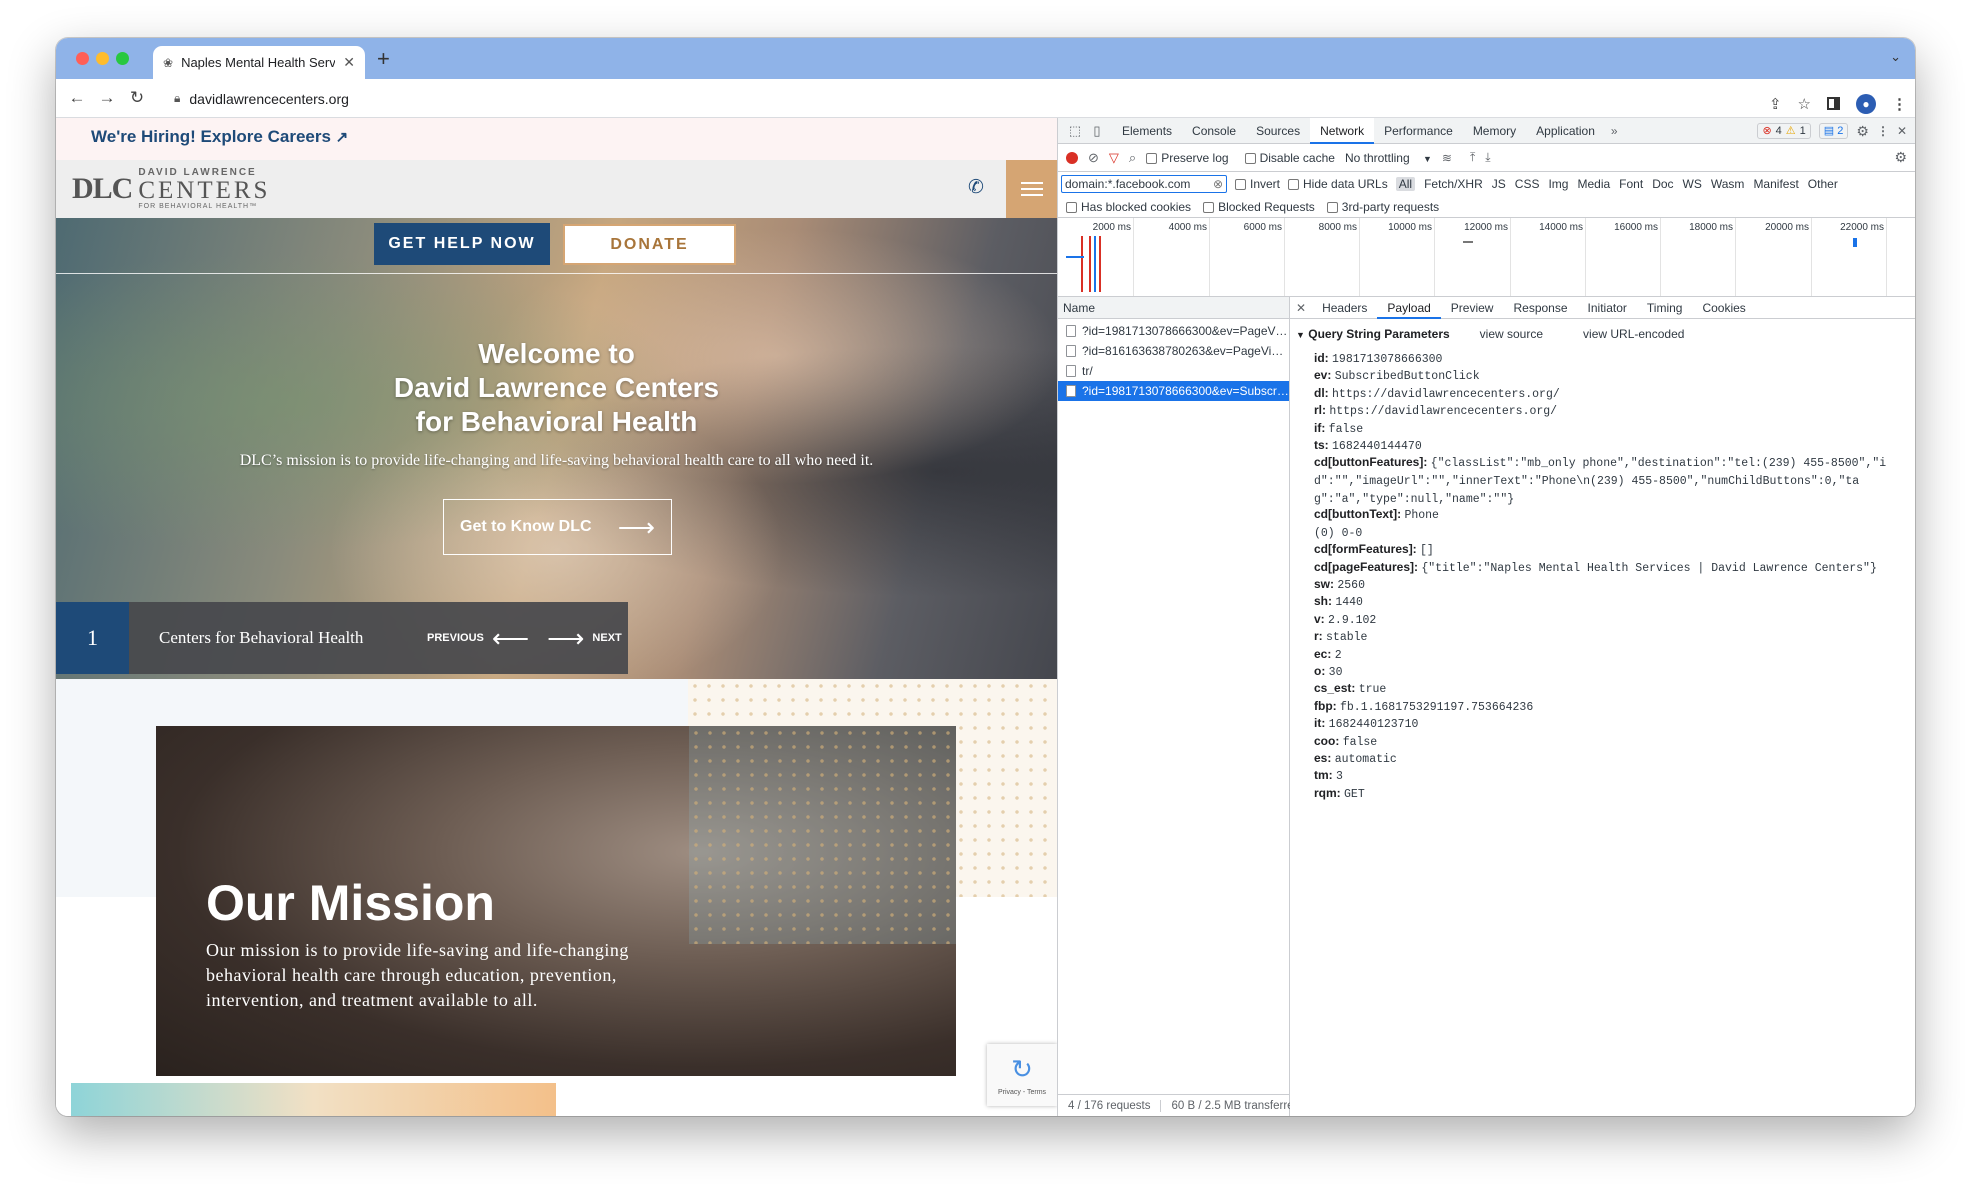 This screenshot has height=1191, width=1971. I want to click on param-key: v:, so click(1319, 618).